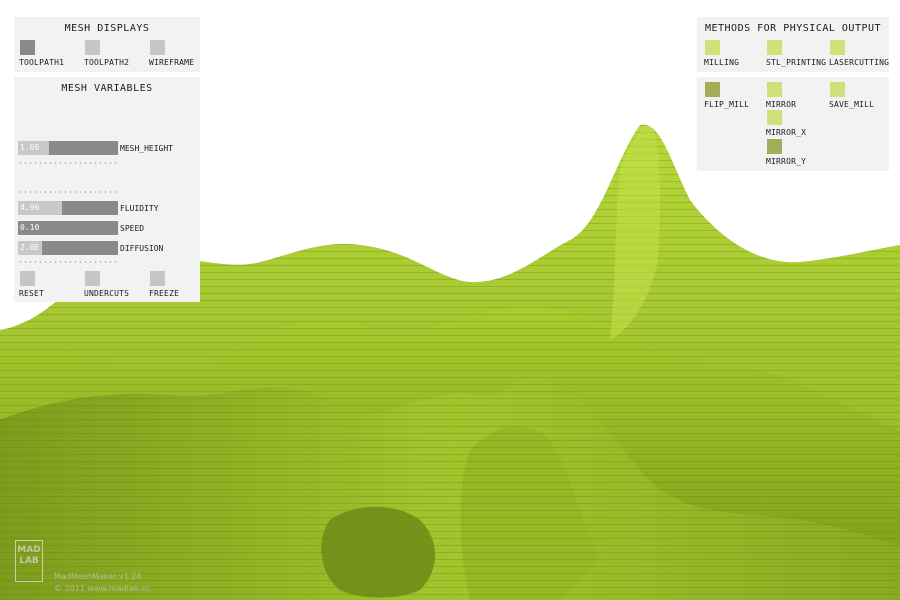  Describe the element at coordinates (139, 208) in the screenshot. I see `fluidity-label: FLUIDITY` at that location.